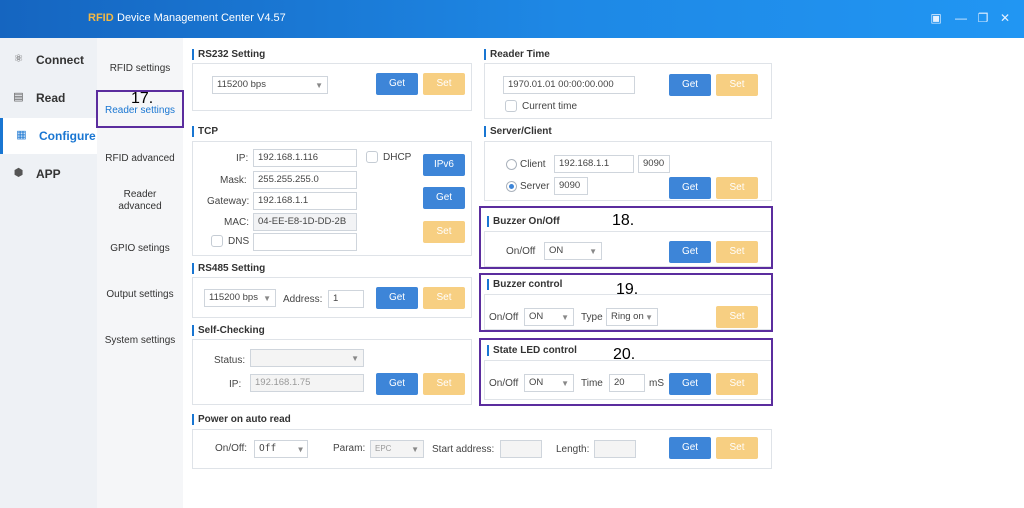  Describe the element at coordinates (305, 201) in the screenshot. I see `tcp-gateway-input: 192.168.1.1` at that location.